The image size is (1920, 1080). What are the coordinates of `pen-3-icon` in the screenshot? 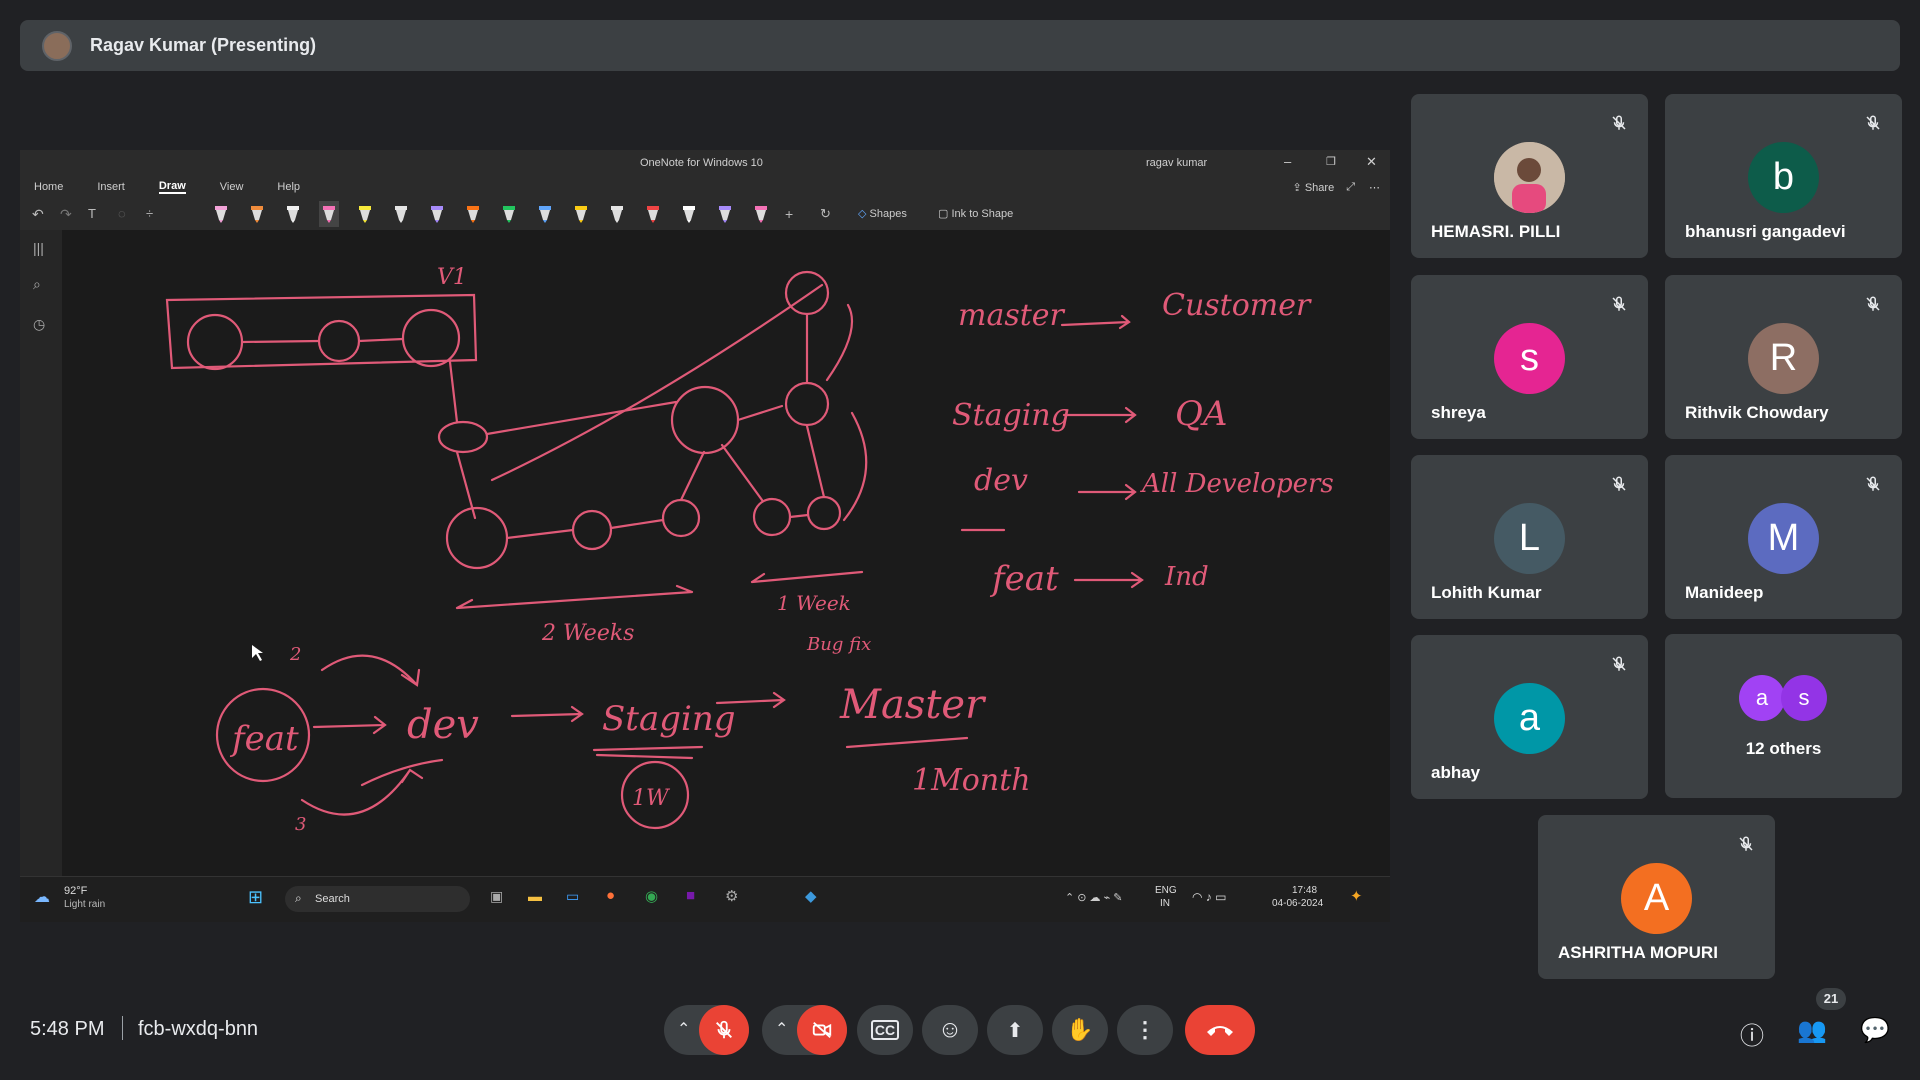 It's located at (293, 214).